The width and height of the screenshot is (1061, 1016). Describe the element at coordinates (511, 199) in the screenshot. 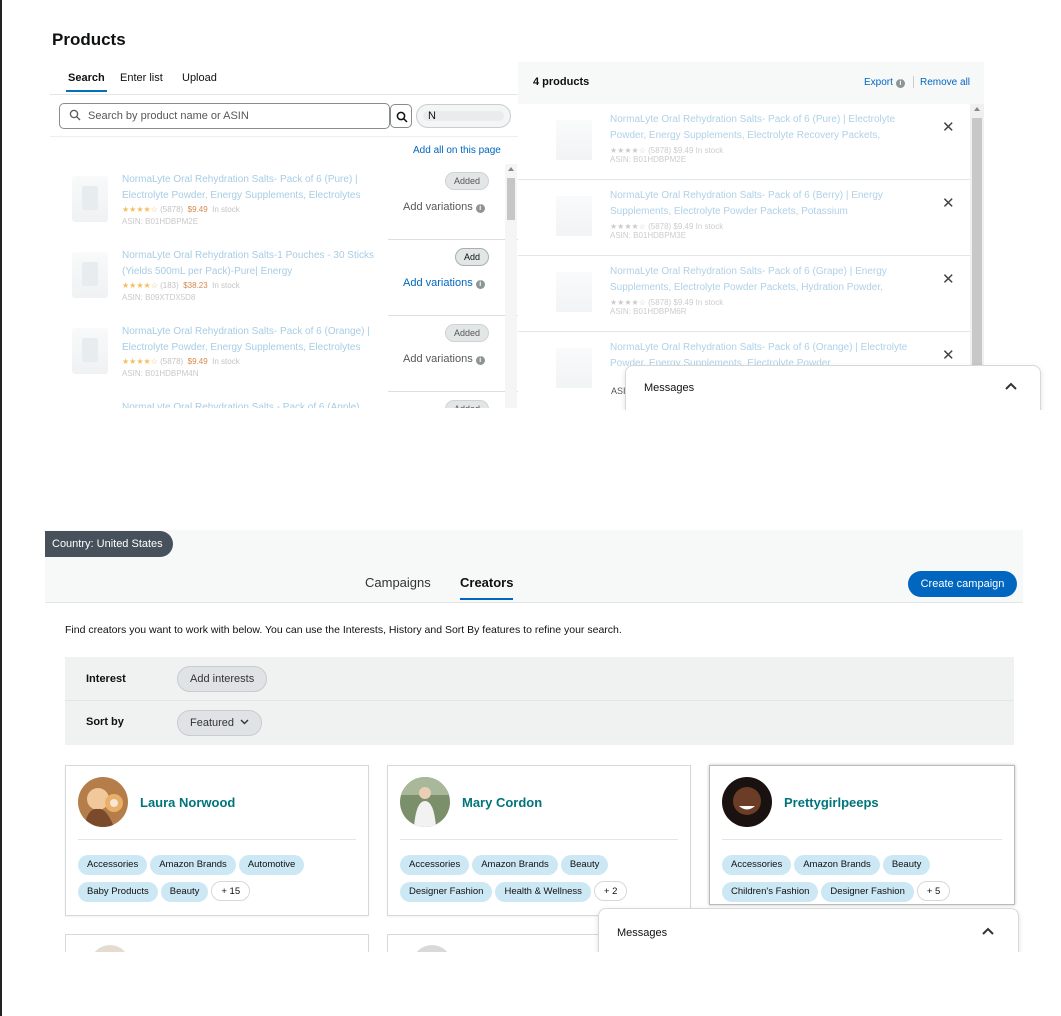

I see `scrollbar-thumb` at that location.